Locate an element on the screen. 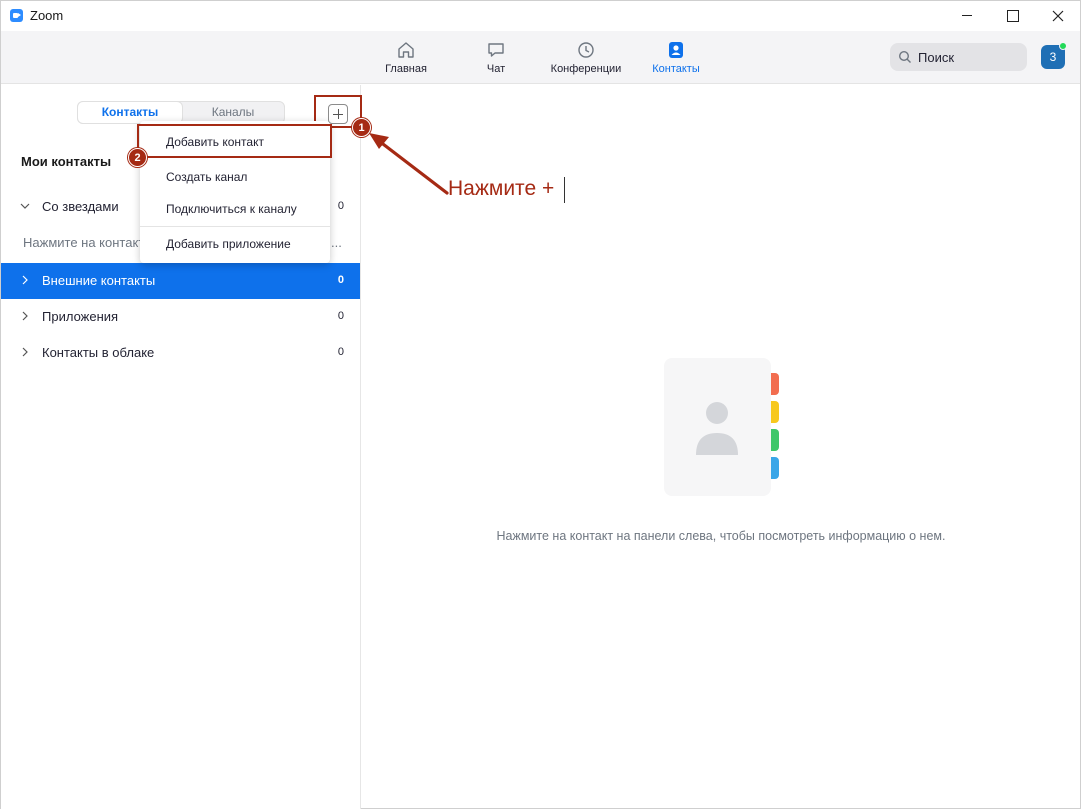 The image size is (1081, 809). group-external-label: Внешние контакты is located at coordinates (99, 280).